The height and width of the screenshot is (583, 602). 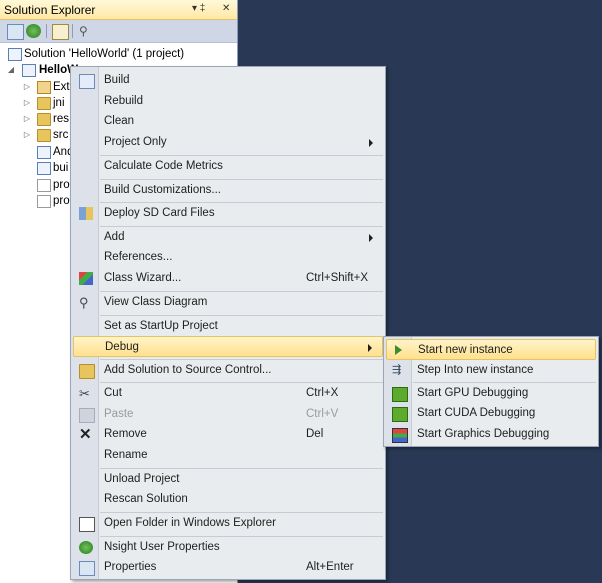 What do you see at coordinates (87, 81) in the screenshot?
I see `build-icon` at bounding box center [87, 81].